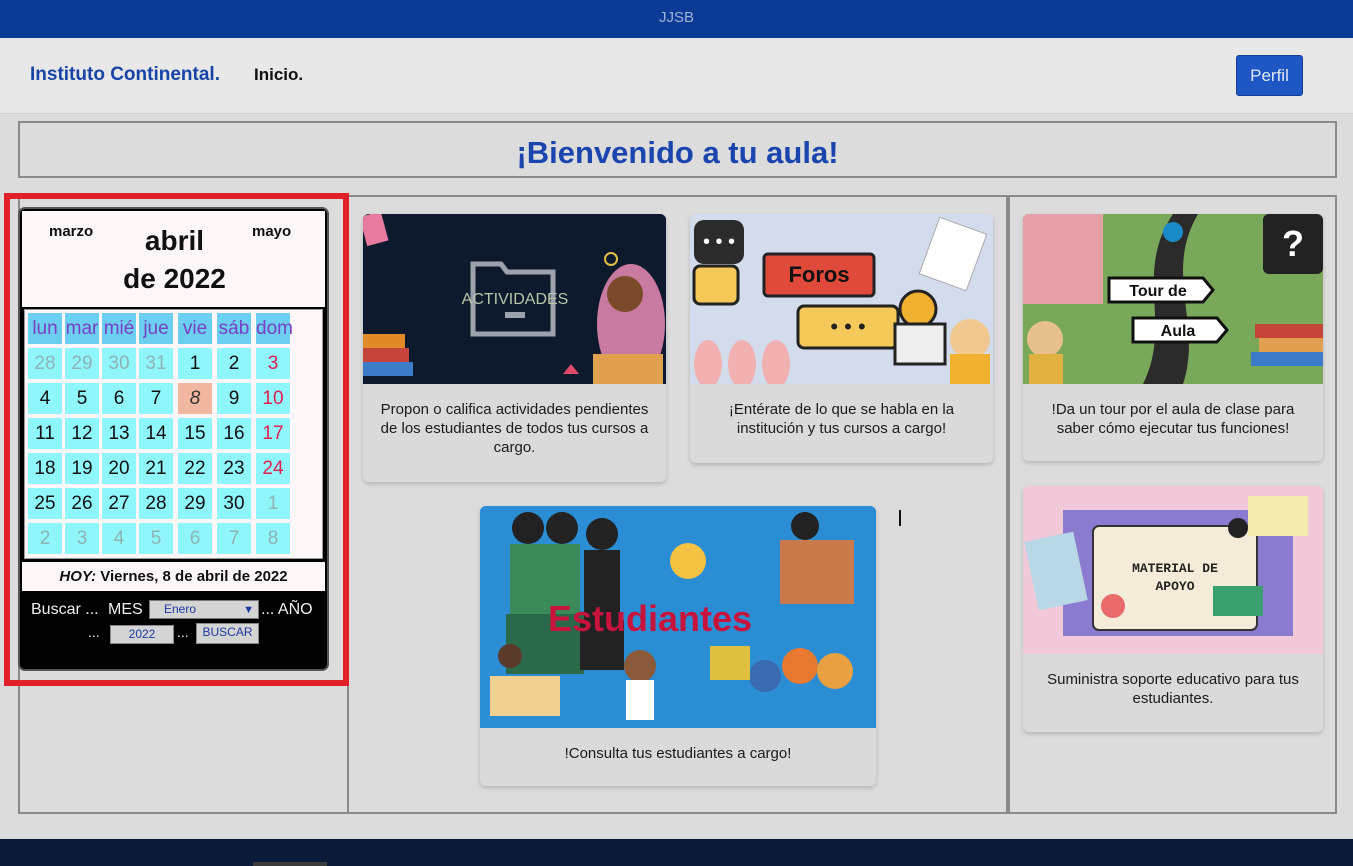 This screenshot has height=866, width=1353. I want to click on calendar-day: 1, so click(195, 363).